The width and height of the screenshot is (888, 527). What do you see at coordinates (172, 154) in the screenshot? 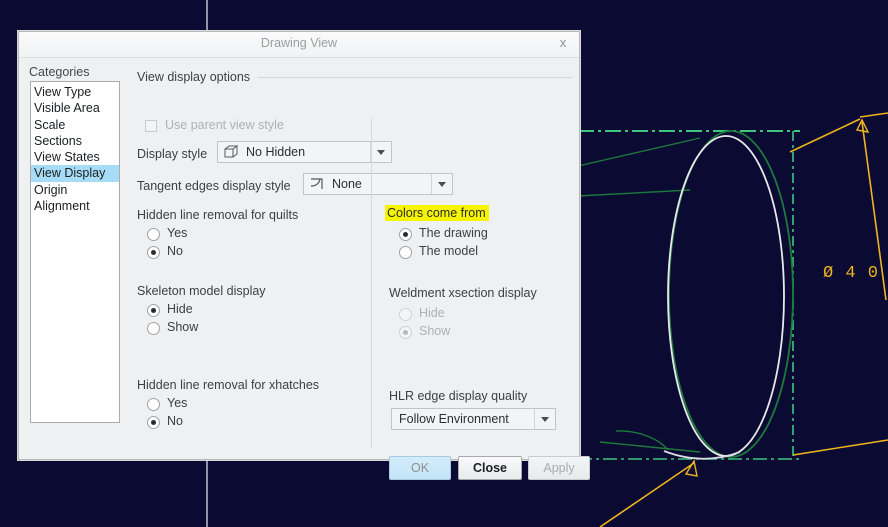
I see `display-style-label: Display style` at bounding box center [172, 154].